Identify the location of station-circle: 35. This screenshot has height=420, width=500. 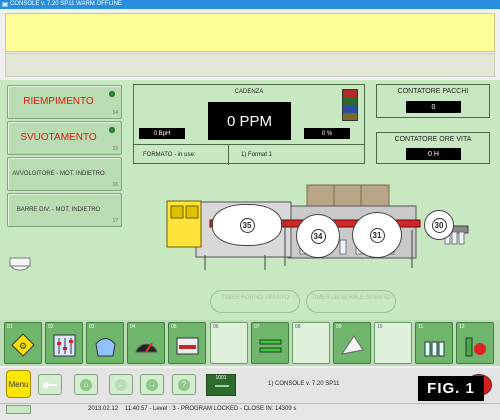
(247, 225).